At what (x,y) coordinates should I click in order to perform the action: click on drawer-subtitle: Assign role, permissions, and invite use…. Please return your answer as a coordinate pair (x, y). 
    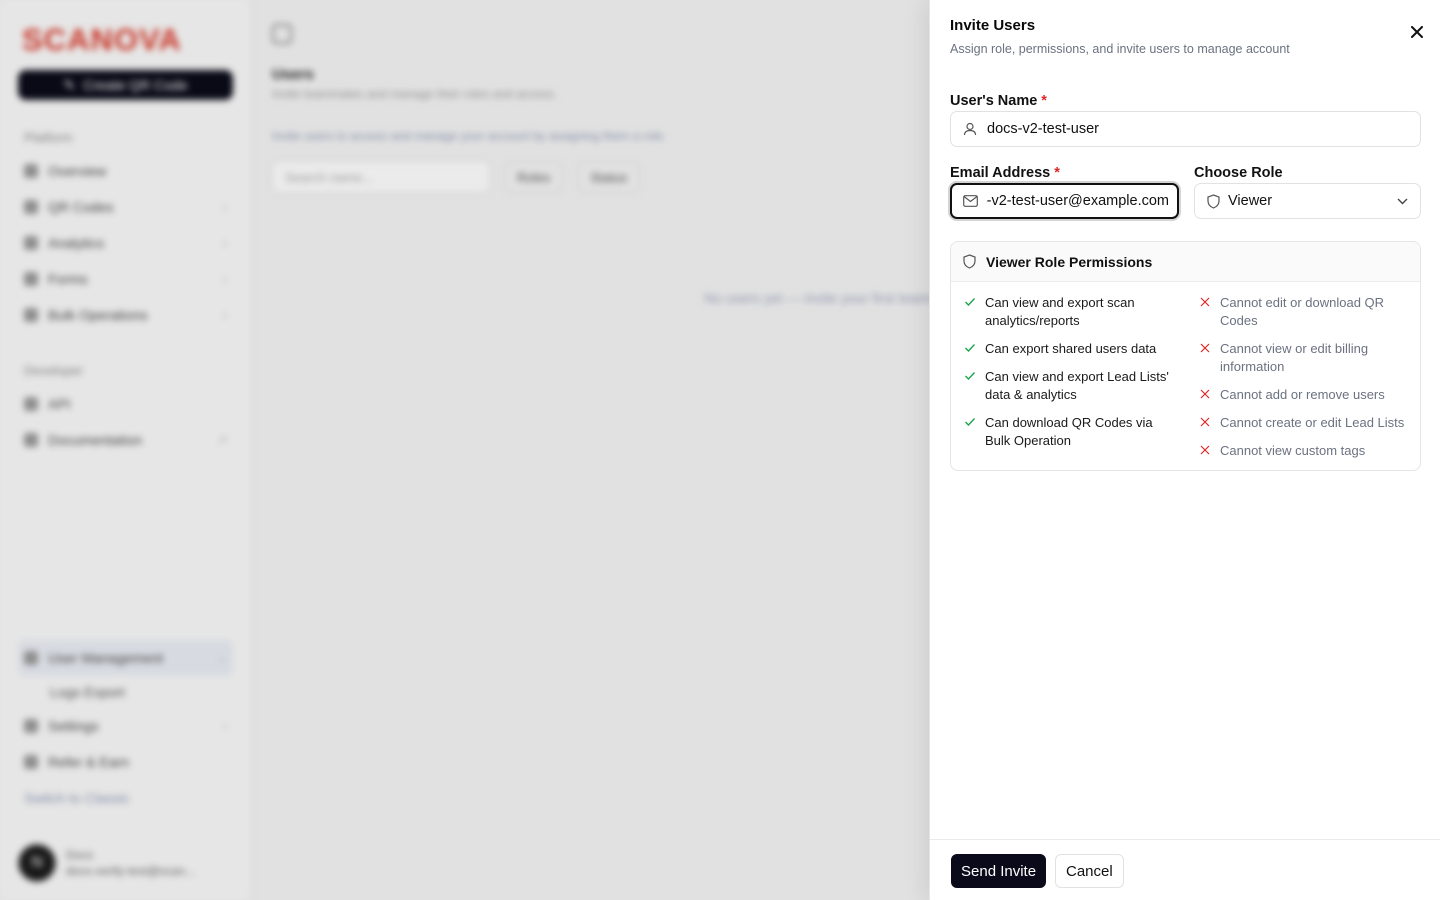
    Looking at the image, I should click on (1120, 49).